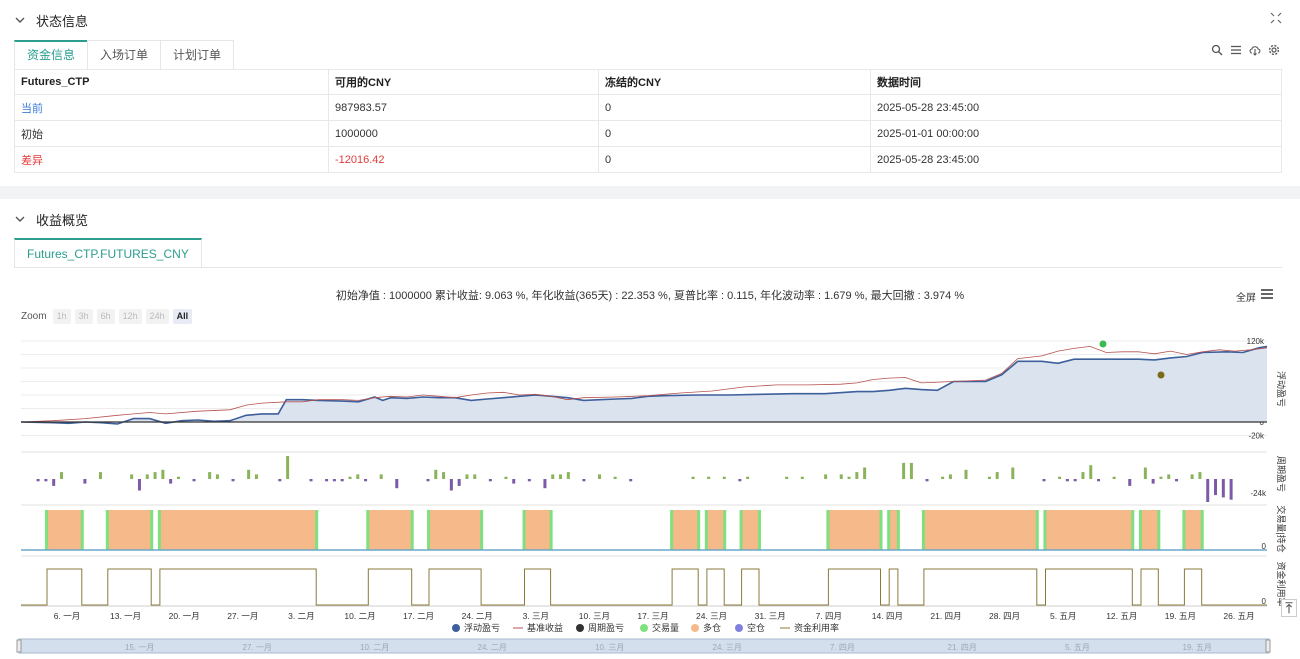  What do you see at coordinates (648, 133) in the screenshot?
I see `table-row: 初始 1000000 0 2025-01-01 00:00:00` at bounding box center [648, 133].